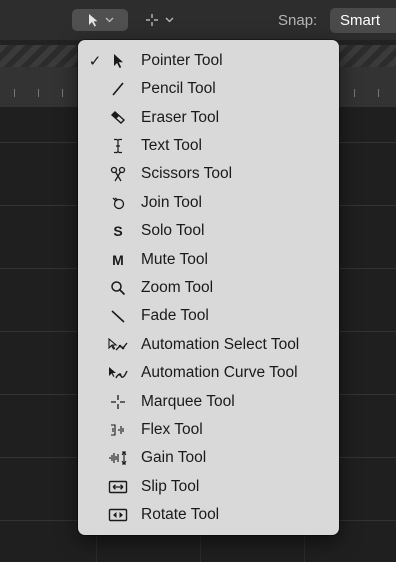 The image size is (396, 562). Describe the element at coordinates (177, 287) in the screenshot. I see `menu-item-label: Zoom Tool` at that location.